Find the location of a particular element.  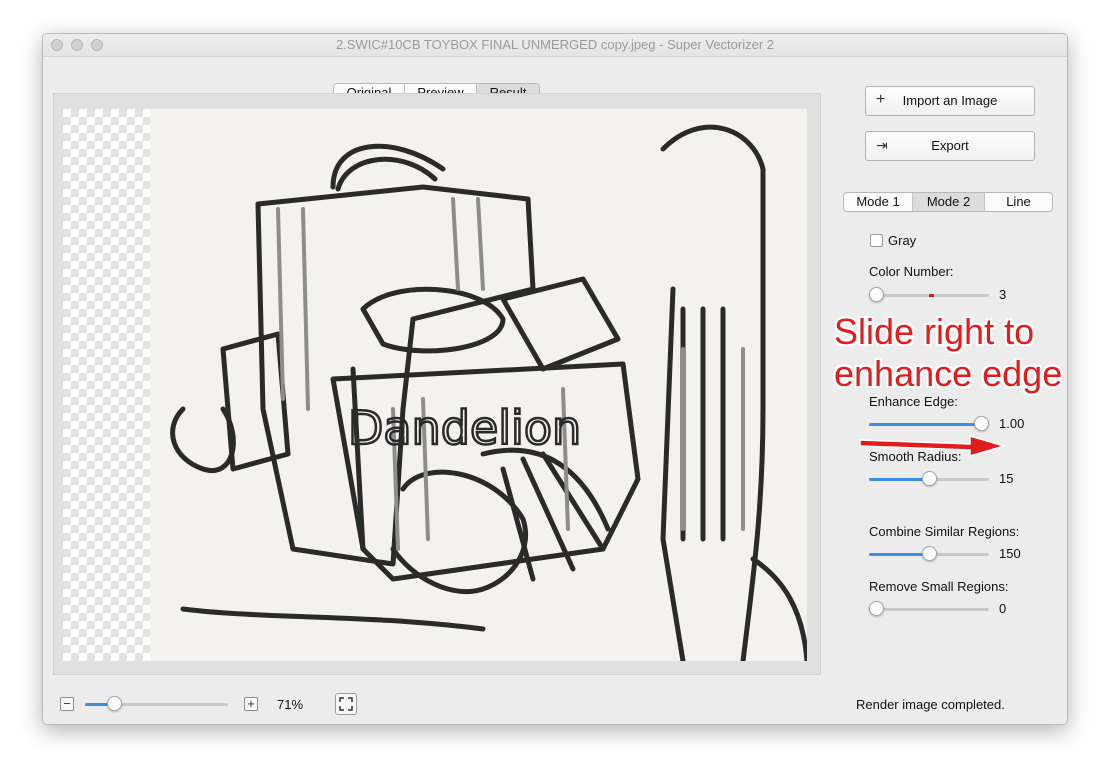

annotation-line-2: enhance edge is located at coordinates (948, 373).